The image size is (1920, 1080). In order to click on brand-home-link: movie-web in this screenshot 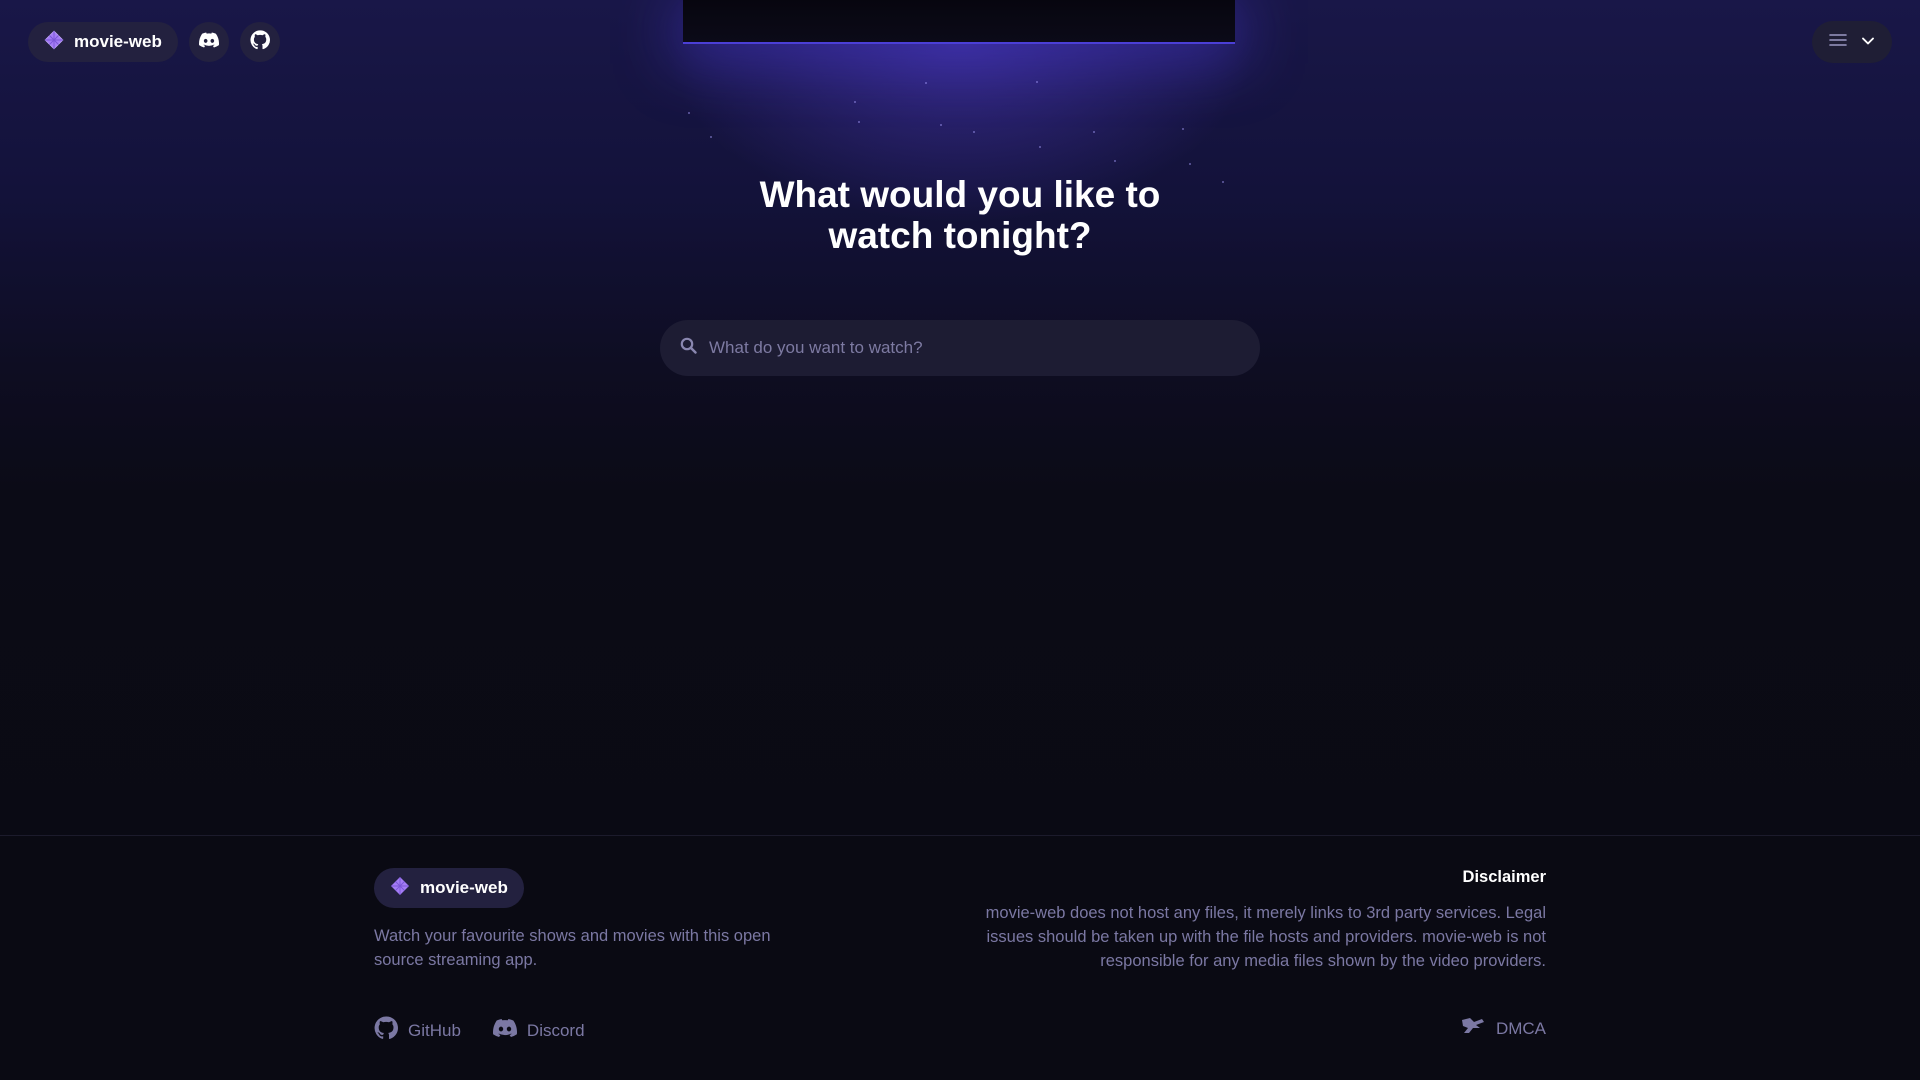, I will do `click(103, 42)`.